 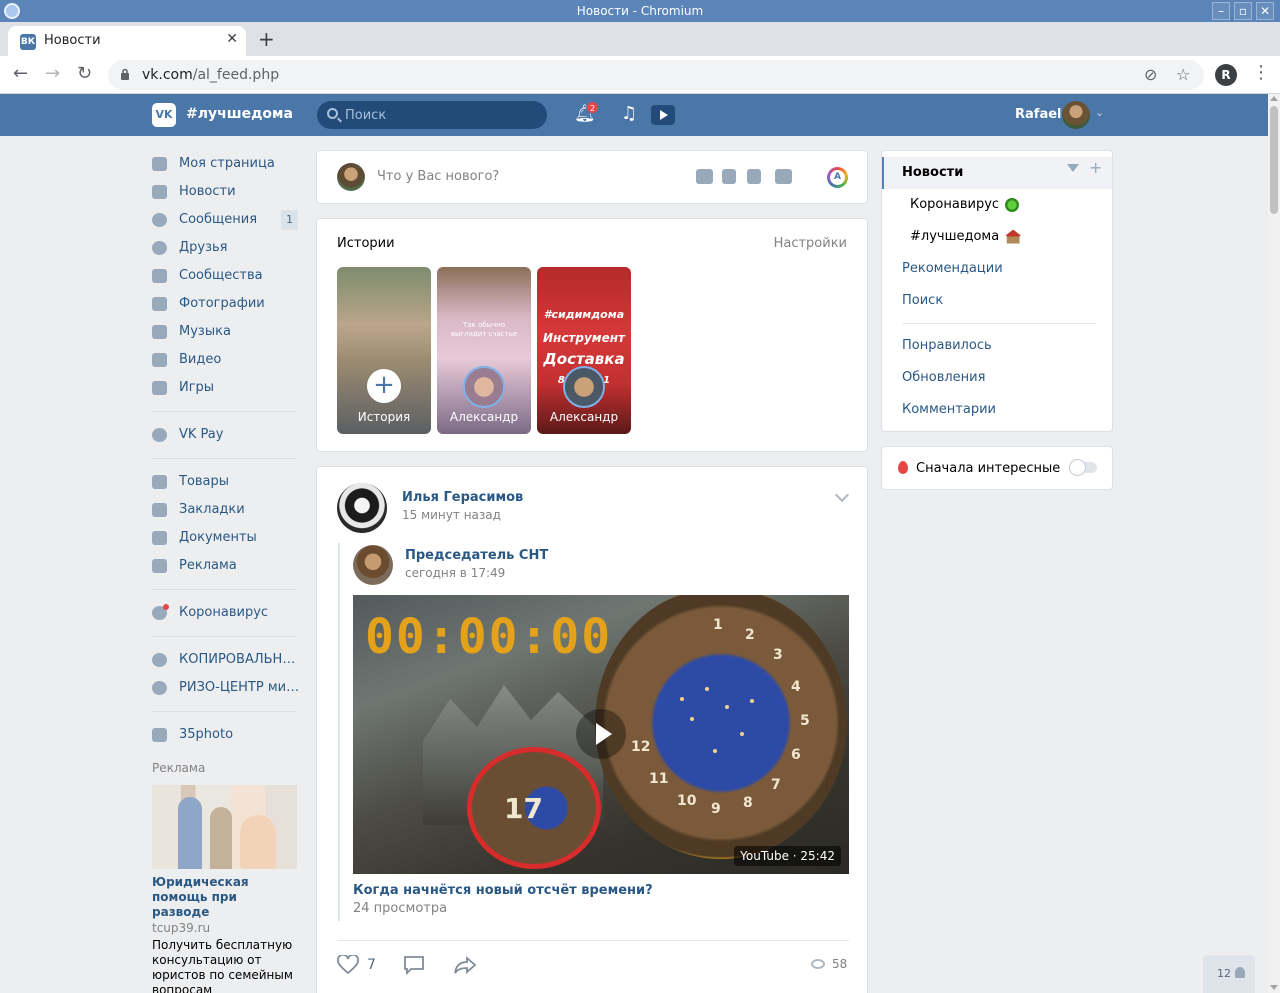 I want to click on camera-icon, so click(x=704, y=176).